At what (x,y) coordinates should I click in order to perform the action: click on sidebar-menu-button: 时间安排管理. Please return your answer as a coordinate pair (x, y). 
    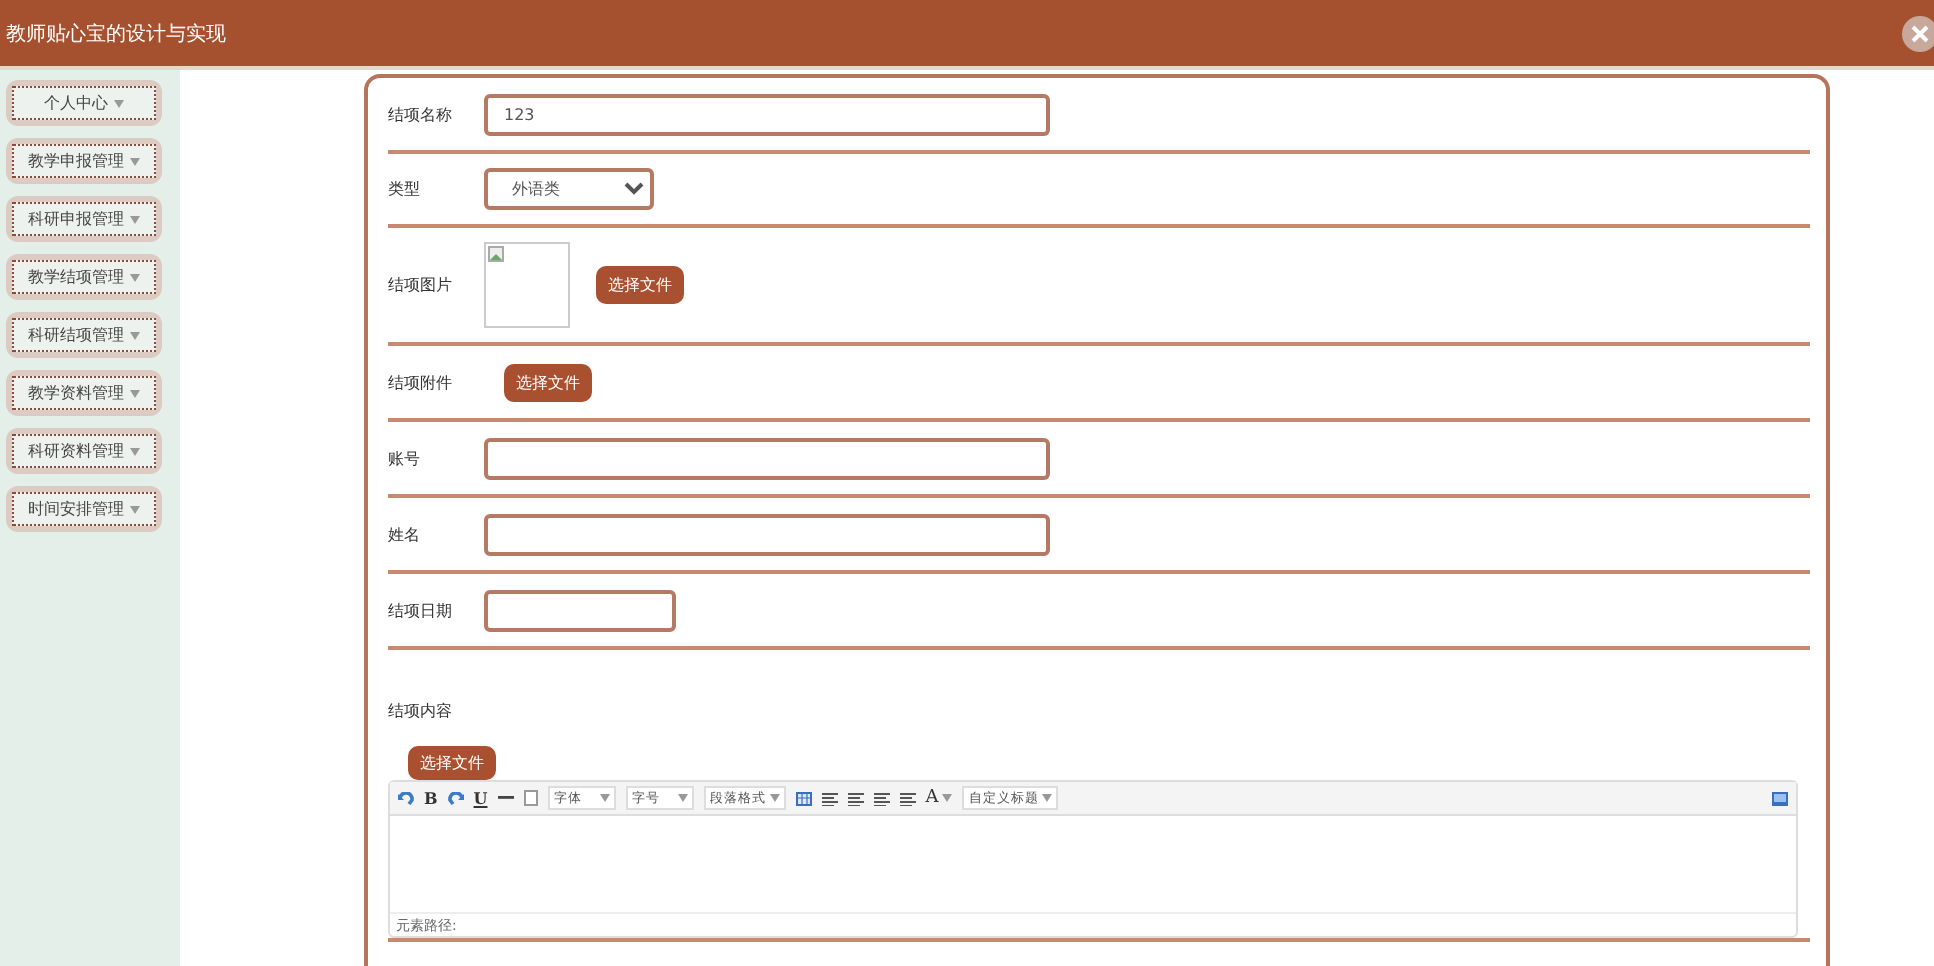
    Looking at the image, I should click on (84, 509).